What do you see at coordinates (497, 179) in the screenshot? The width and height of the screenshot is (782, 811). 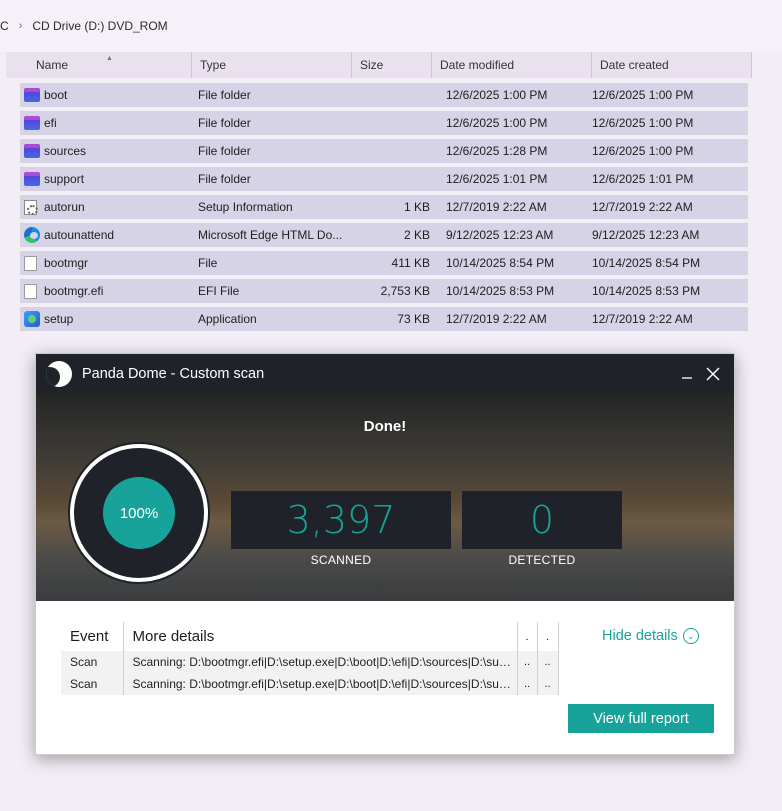 I see `file-date-modified: 12/6/2025 1:01 PM` at bounding box center [497, 179].